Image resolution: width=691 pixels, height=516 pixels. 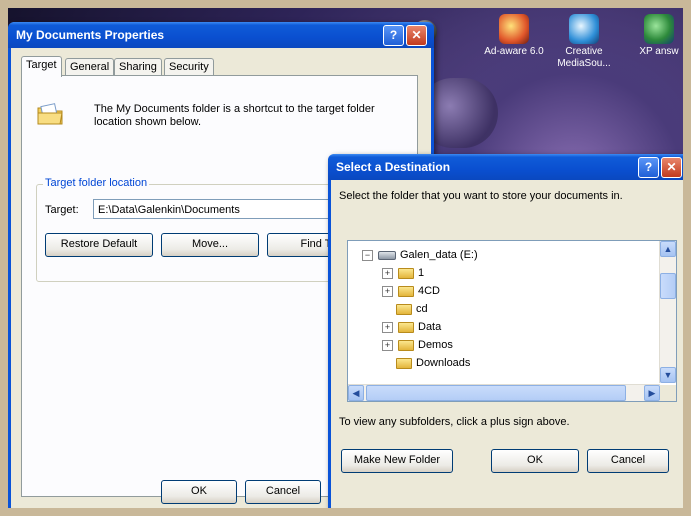 I want to click on scroll-corner, so click(x=668, y=393).